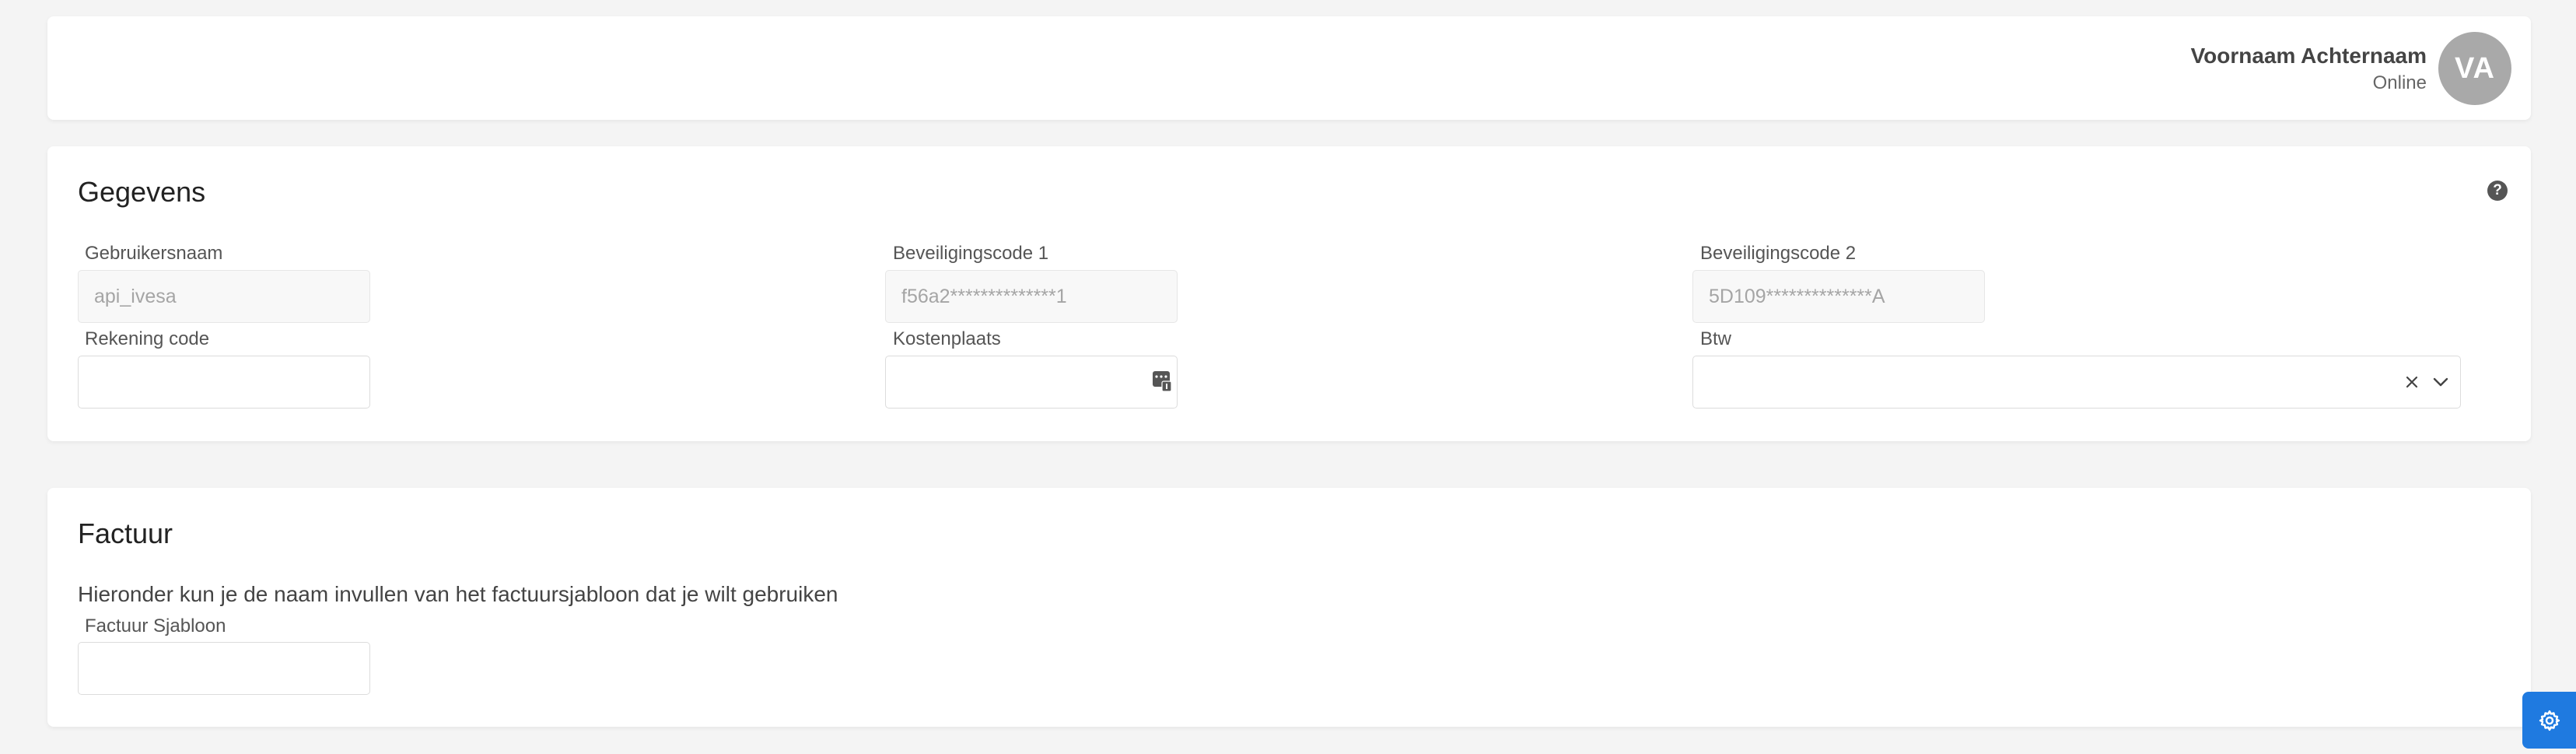  What do you see at coordinates (1289, 68) in the screenshot?
I see `top-bar: Voornaam Achternaam Online VA` at bounding box center [1289, 68].